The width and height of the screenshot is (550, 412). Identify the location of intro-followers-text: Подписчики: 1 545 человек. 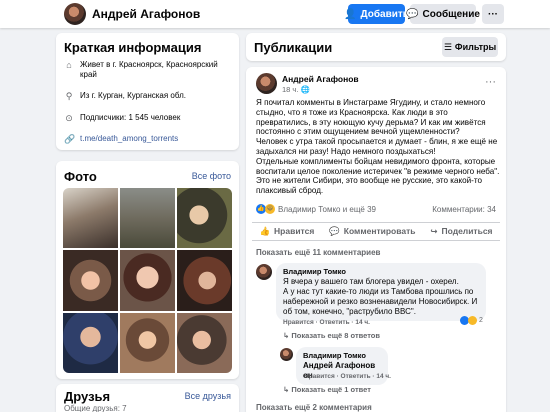
(130, 117).